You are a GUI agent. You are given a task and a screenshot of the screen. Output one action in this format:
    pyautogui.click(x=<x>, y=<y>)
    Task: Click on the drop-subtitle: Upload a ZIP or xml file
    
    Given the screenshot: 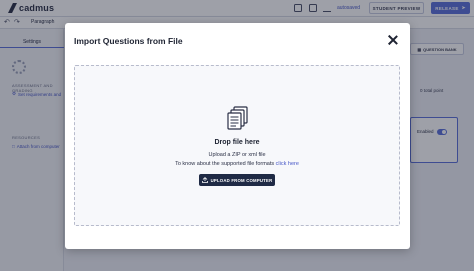 What is the action you would take?
    pyautogui.click(x=237, y=155)
    